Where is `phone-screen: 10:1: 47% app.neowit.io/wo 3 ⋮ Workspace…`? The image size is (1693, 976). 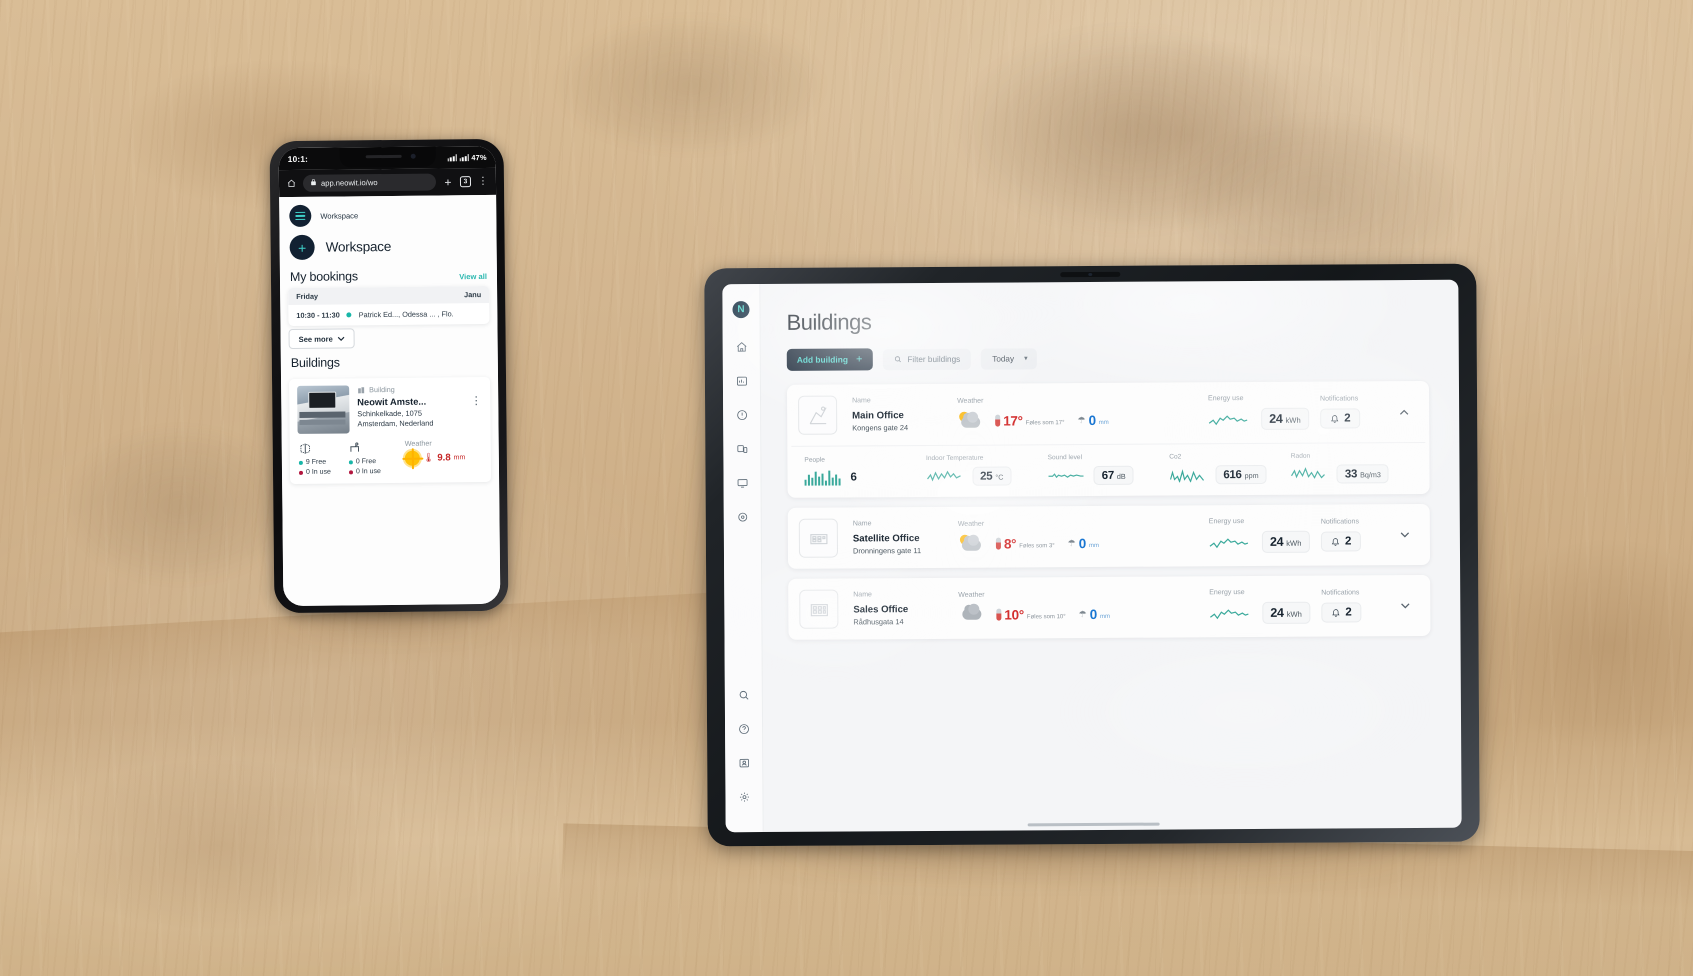 phone-screen: 10:1: 47% app.neowit.io/wo 3 ⋮ Workspace… is located at coordinates (389, 376).